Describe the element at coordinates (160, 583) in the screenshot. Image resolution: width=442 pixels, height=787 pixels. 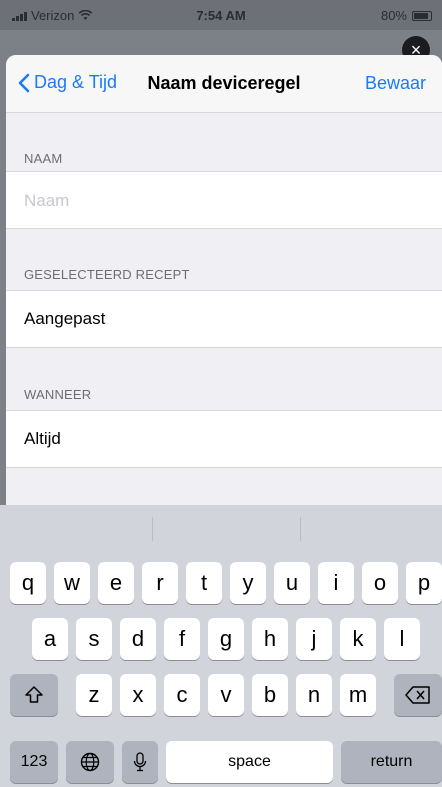
I see `key-r: r` at that location.